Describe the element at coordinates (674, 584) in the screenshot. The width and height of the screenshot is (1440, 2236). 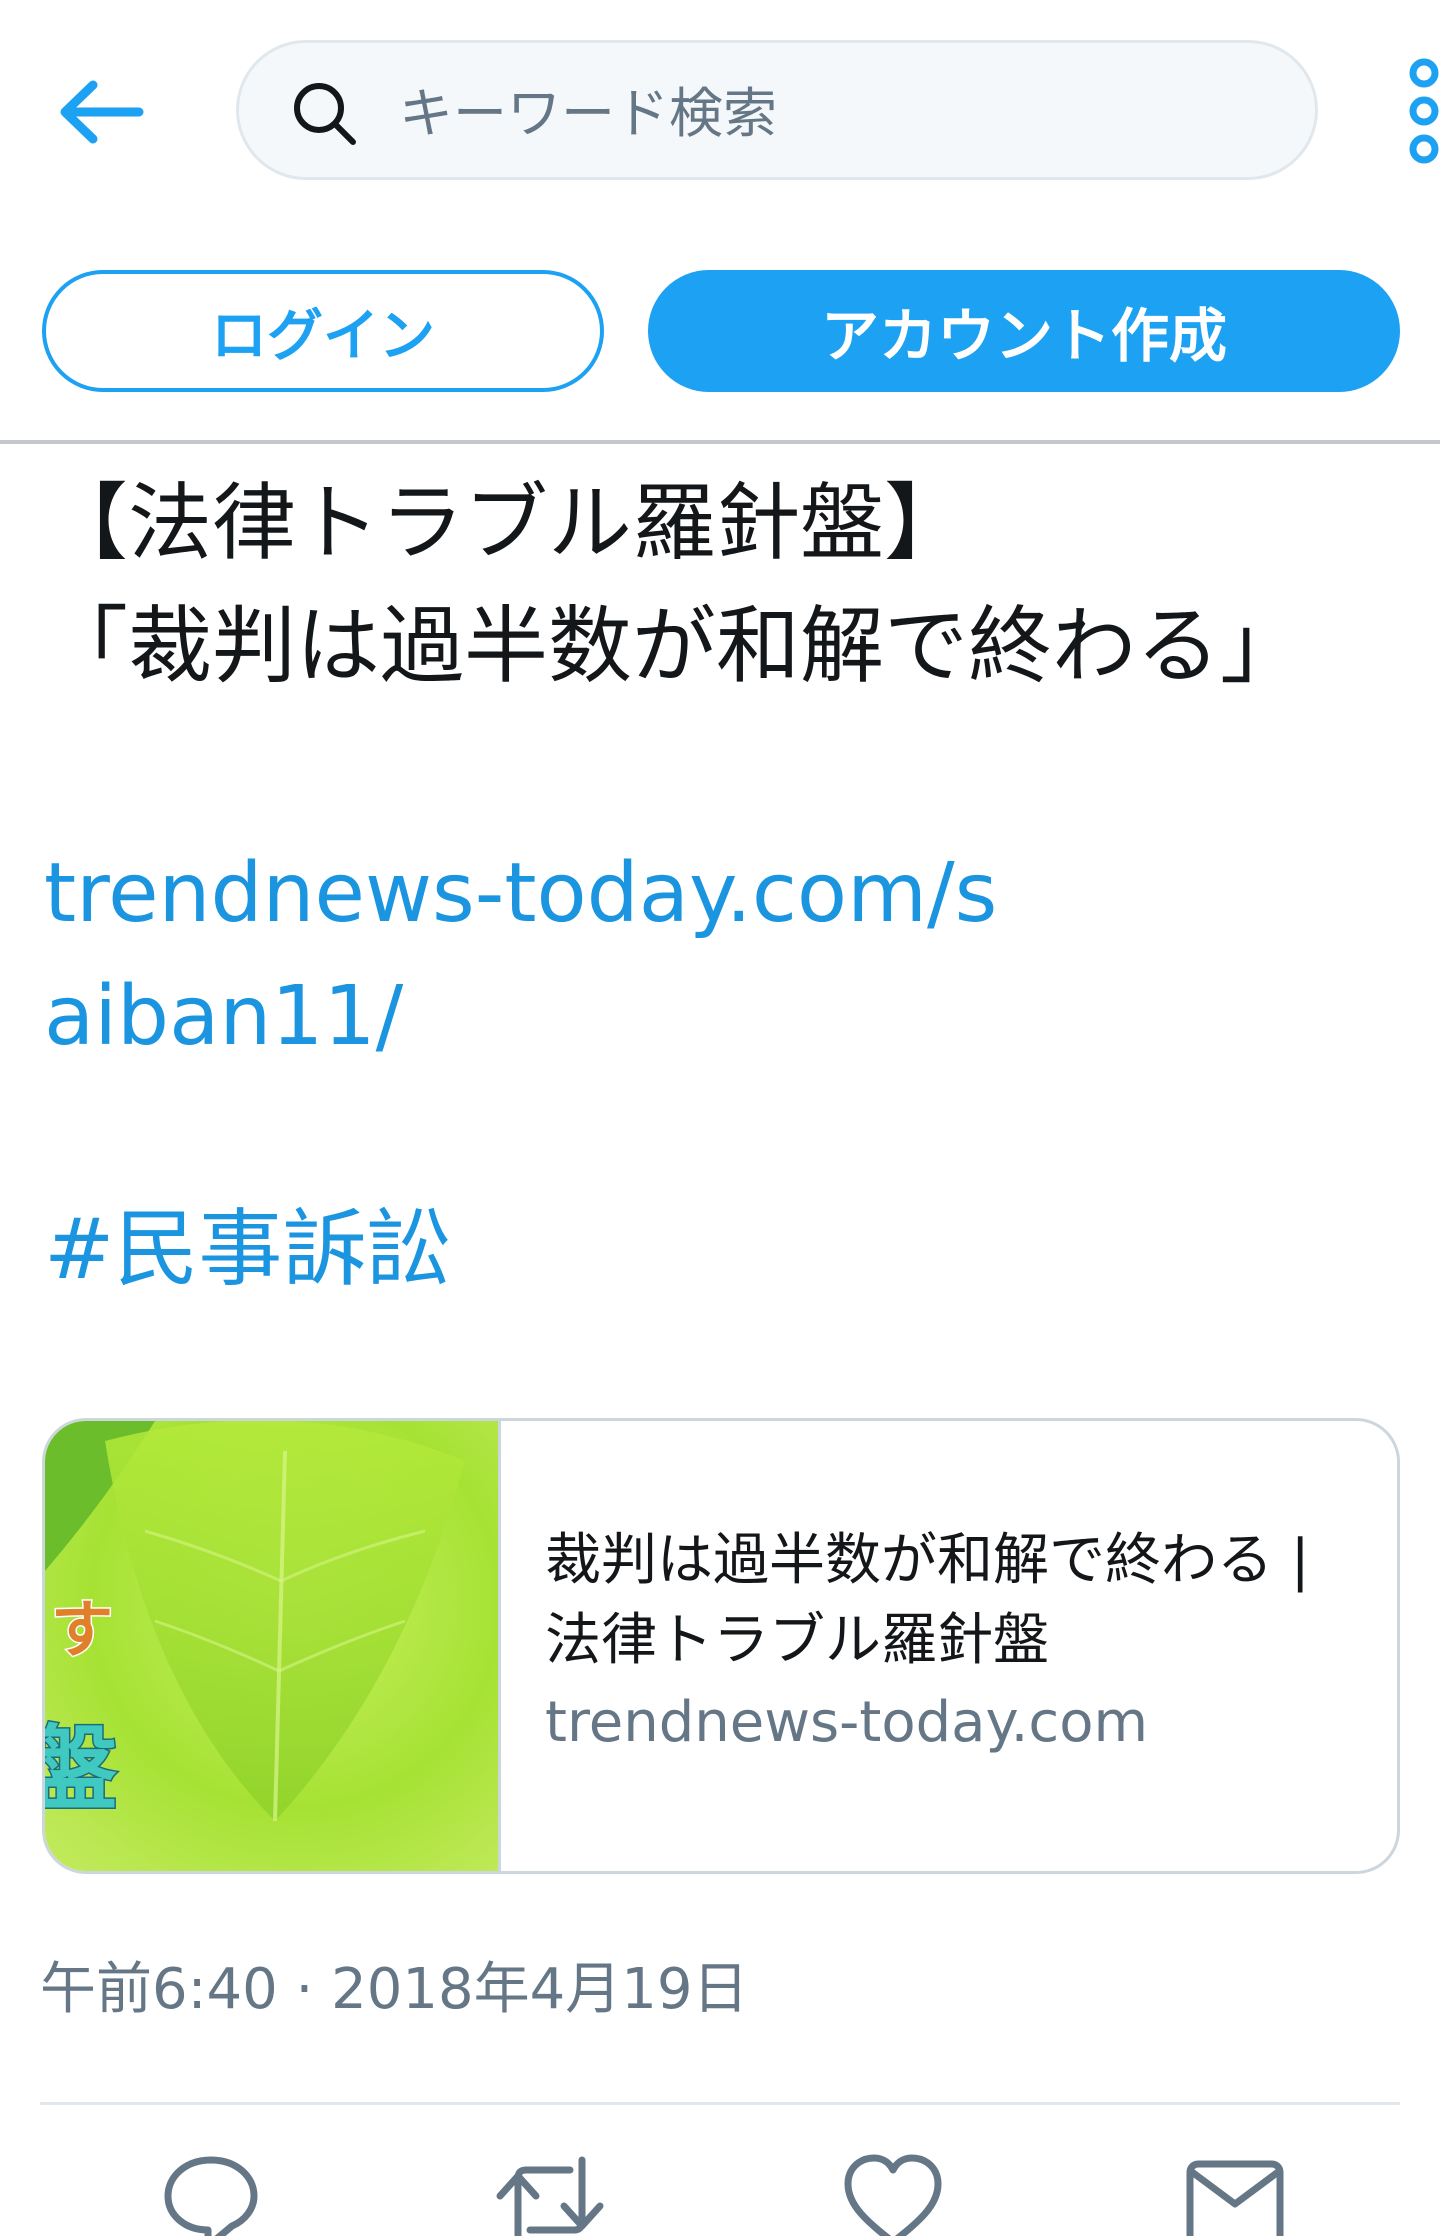
I see `tweet-text: 【法律トラブル羅針盤】 「裁判は過半数が和解で終わる」` at that location.